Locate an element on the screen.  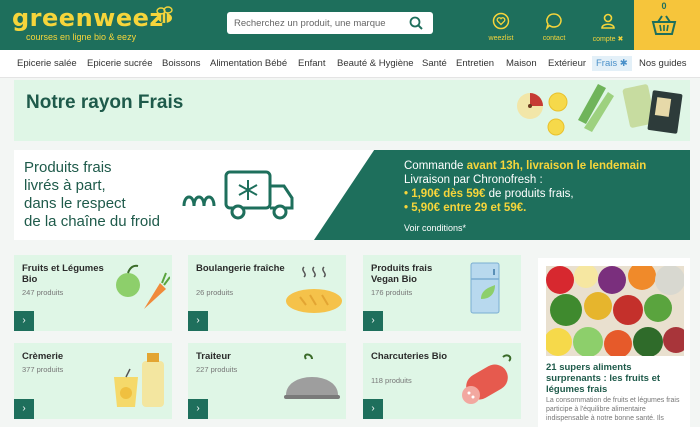
category-count: 377 produits is located at coordinates (43, 369).